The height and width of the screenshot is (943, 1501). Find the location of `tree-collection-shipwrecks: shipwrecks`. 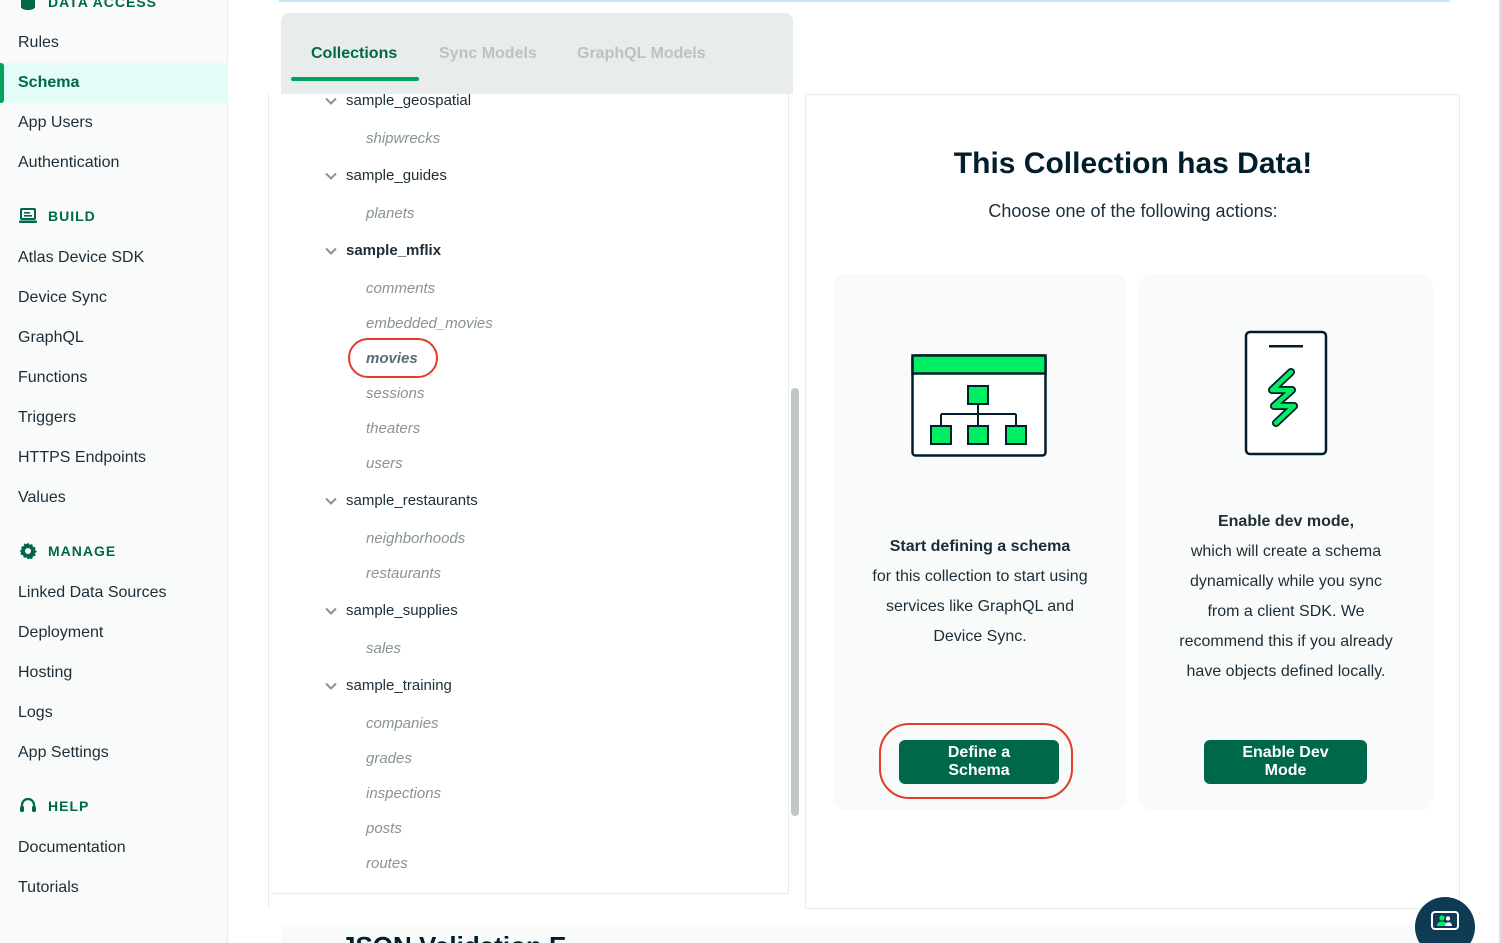

tree-collection-shipwrecks: shipwrecks is located at coordinates (403, 138).